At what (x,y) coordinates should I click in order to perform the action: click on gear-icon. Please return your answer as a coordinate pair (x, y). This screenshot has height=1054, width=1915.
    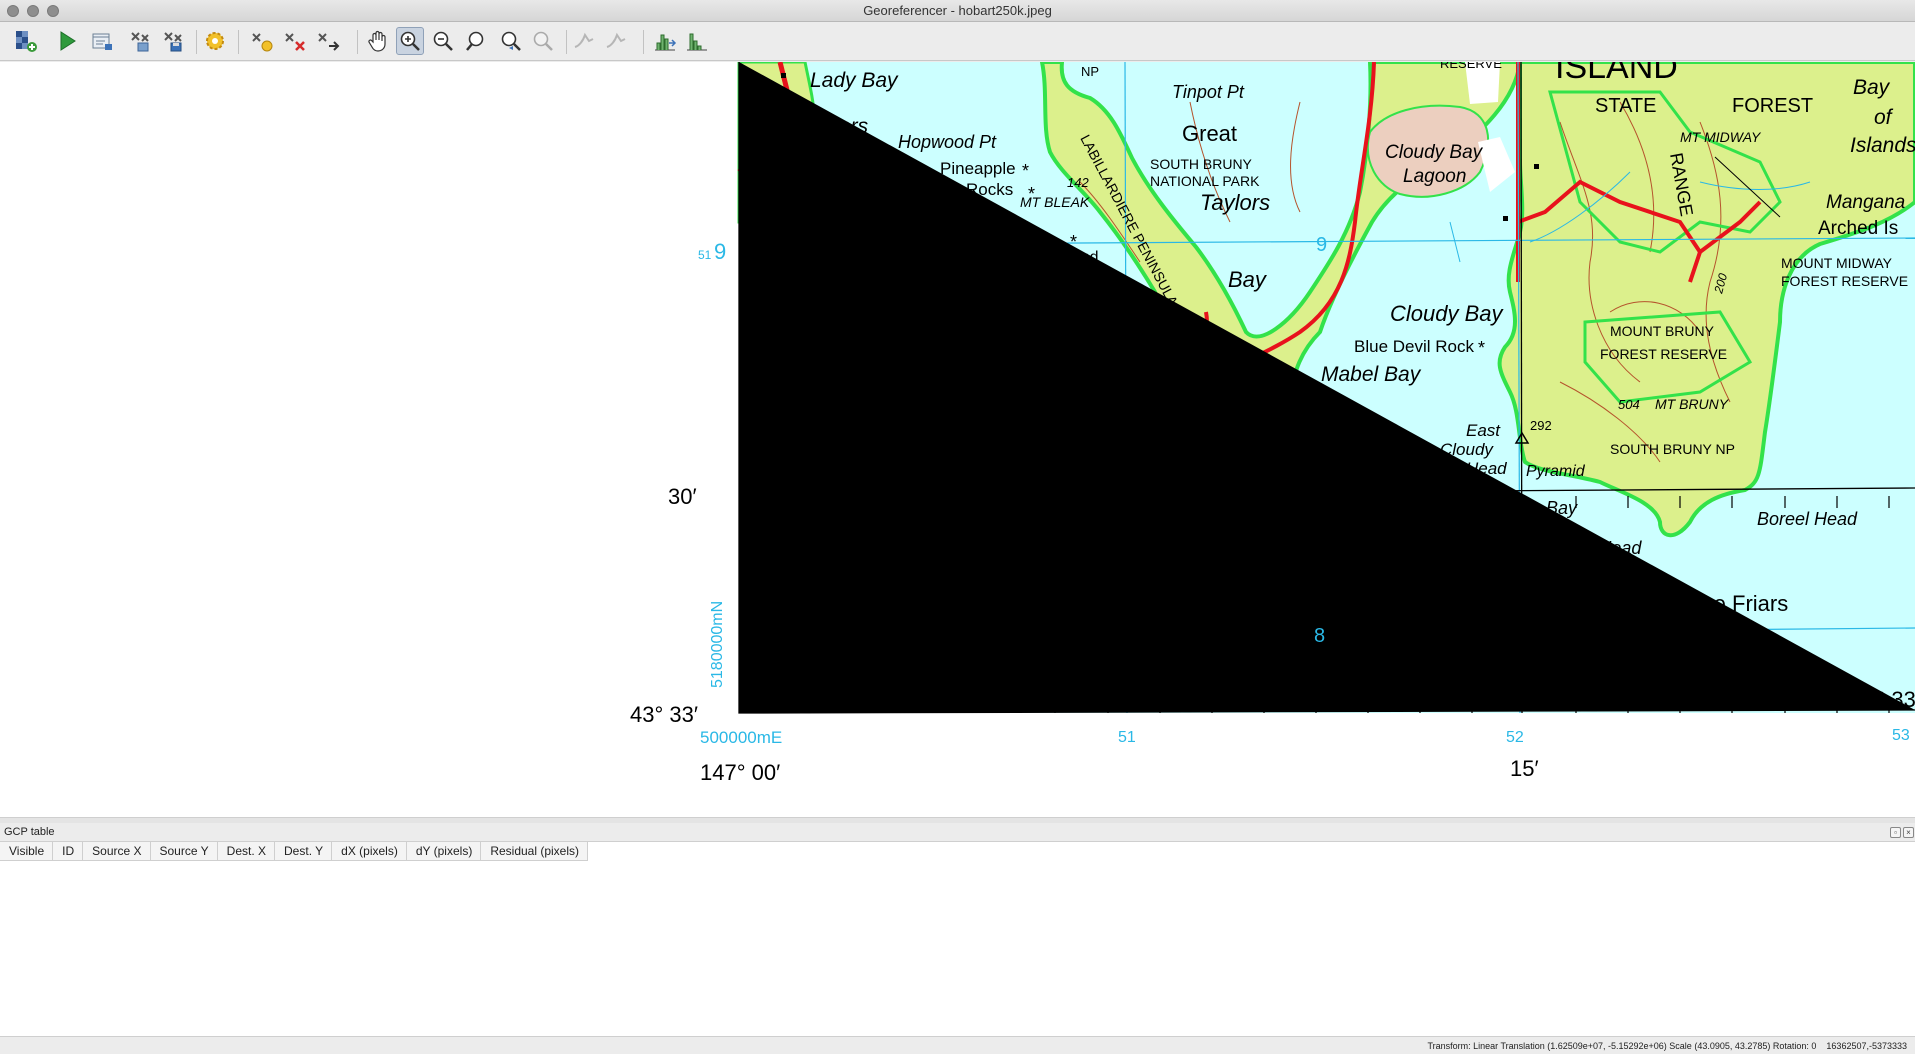
    Looking at the image, I should click on (215, 41).